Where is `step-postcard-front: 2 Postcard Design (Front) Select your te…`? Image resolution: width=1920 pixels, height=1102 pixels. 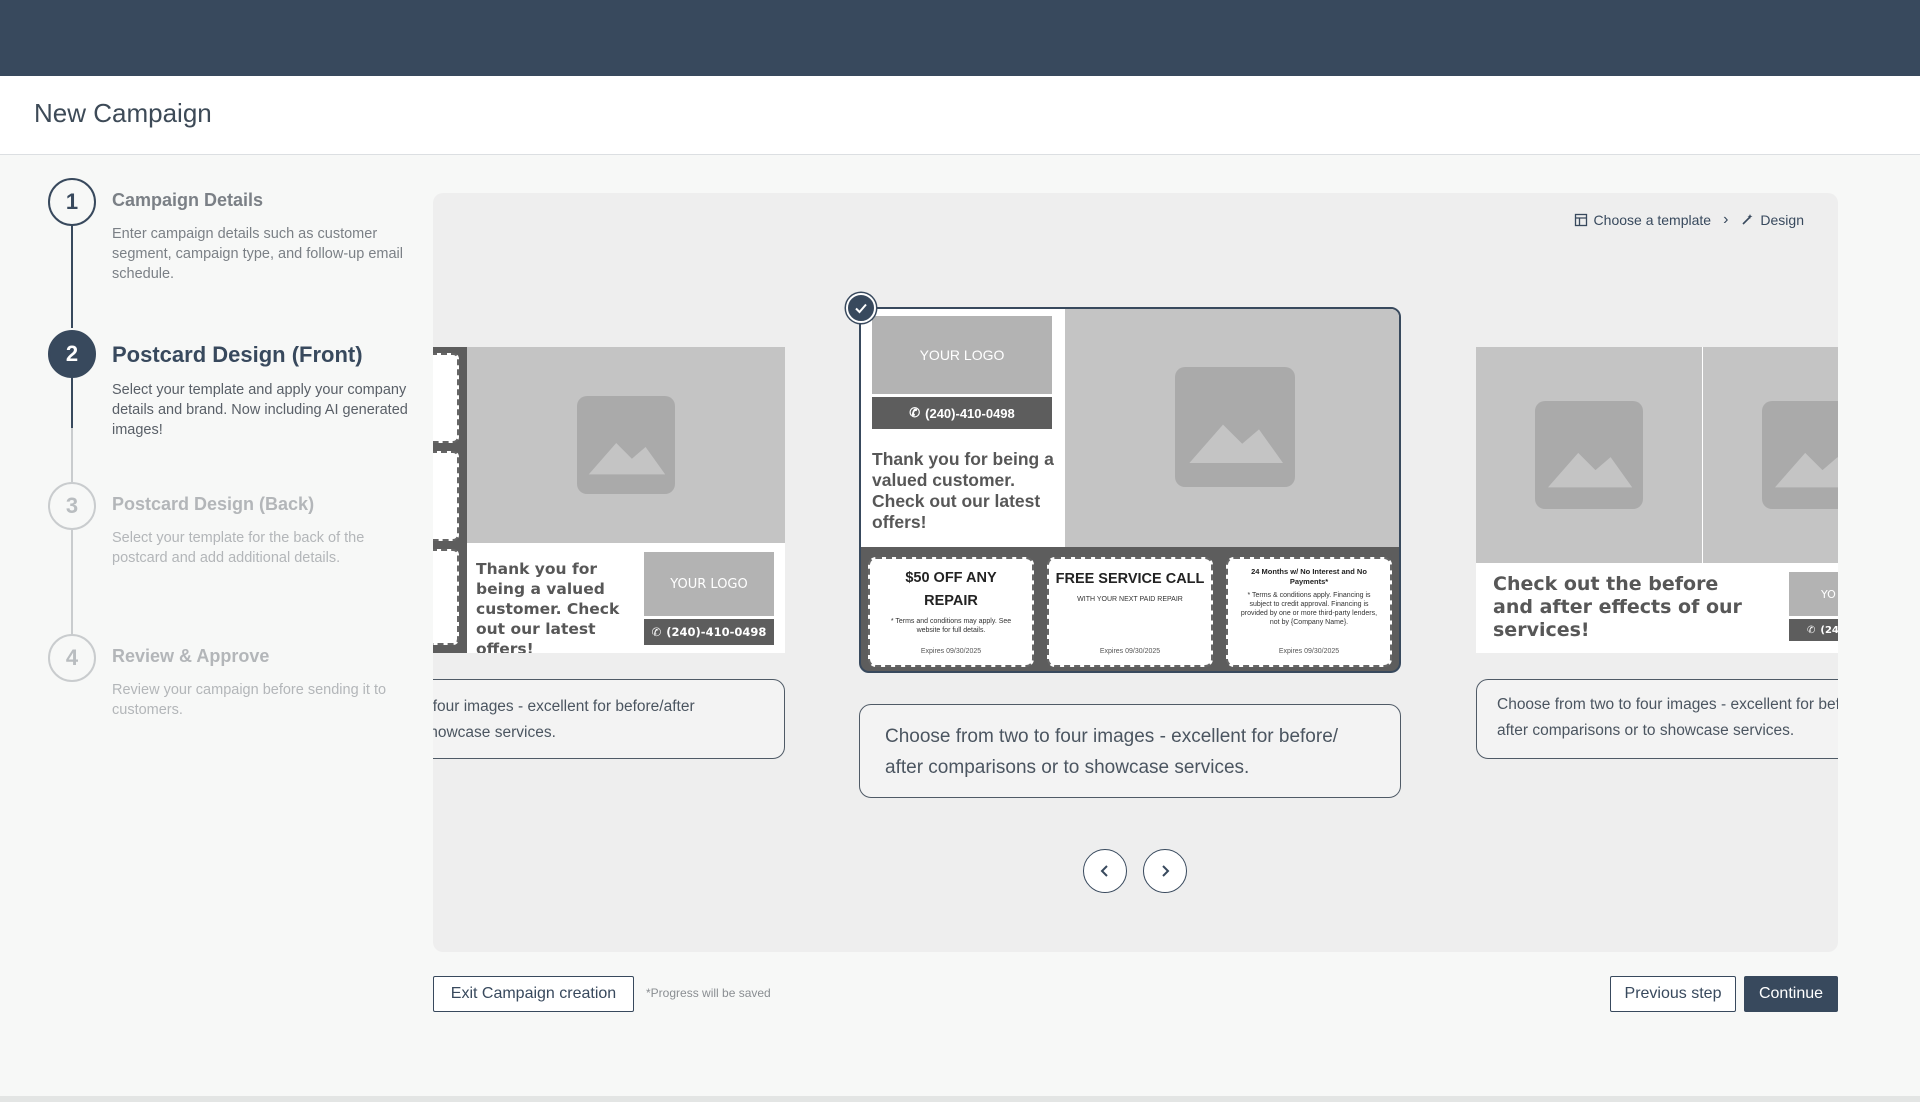
step-postcard-front: 2 Postcard Design (Front) Select your te… is located at coordinates (228, 385).